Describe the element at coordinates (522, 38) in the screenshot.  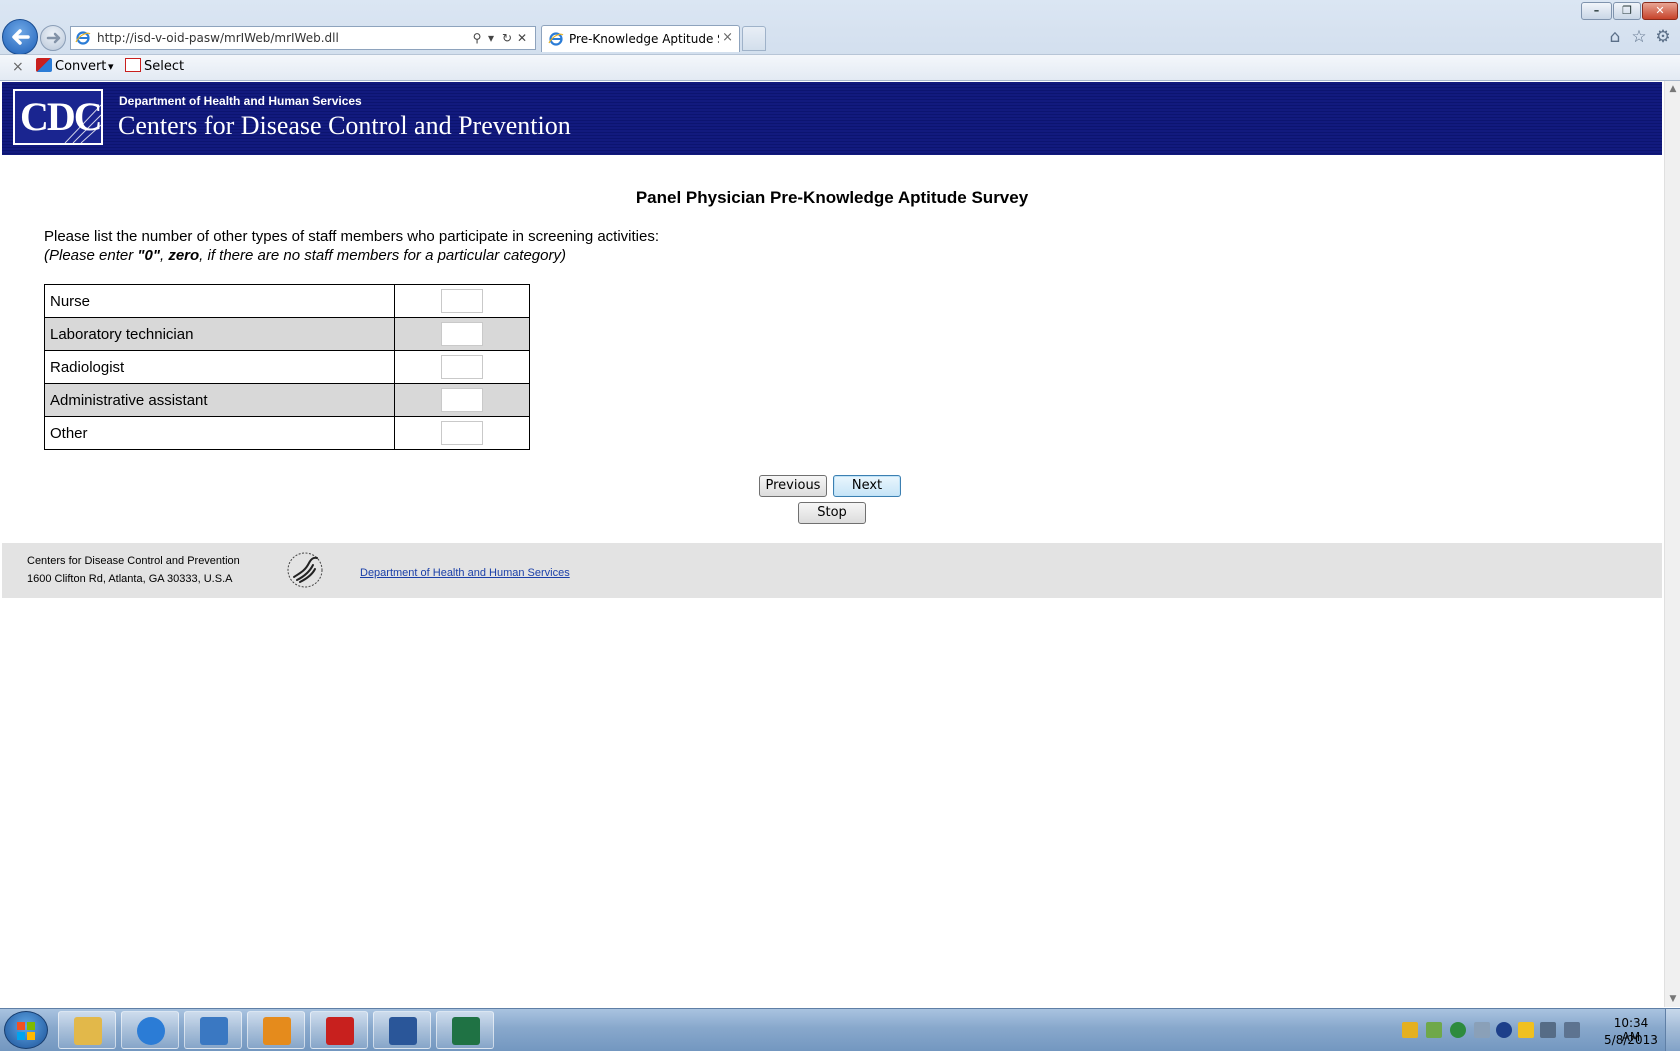
I see `stop-load-icon: ✕` at that location.